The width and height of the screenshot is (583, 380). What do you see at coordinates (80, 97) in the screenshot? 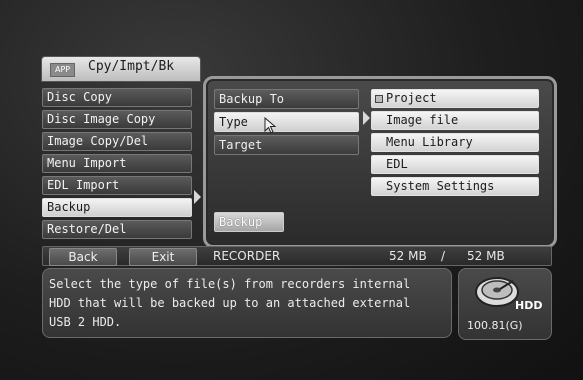
I see `menu-item-label: Disc Copy` at bounding box center [80, 97].